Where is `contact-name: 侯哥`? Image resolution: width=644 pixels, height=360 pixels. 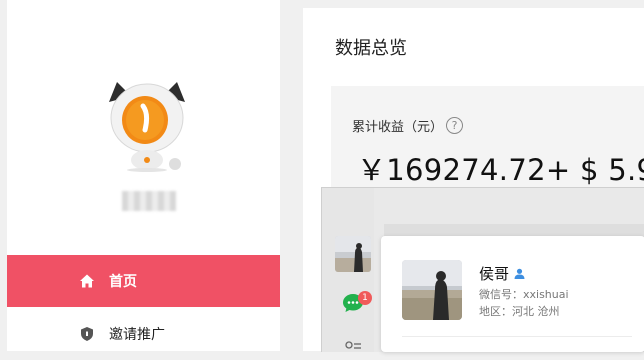 contact-name: 侯哥 is located at coordinates (494, 274).